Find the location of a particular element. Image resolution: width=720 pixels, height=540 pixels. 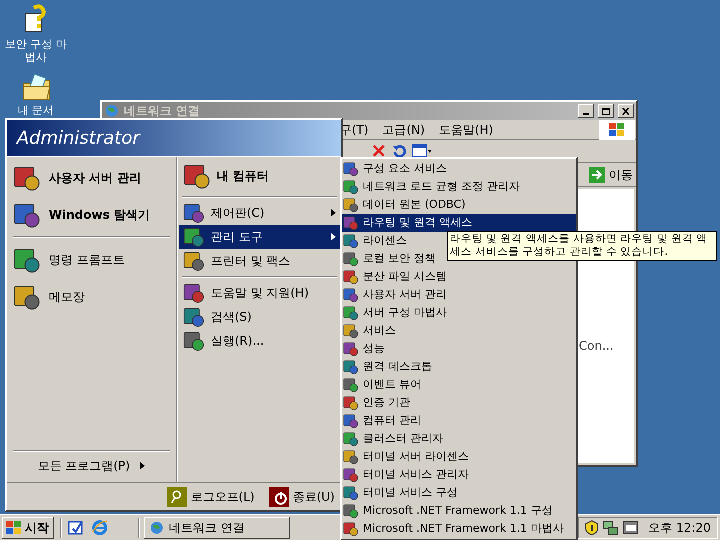

window-title: 네트워크 연결 is located at coordinates (163, 111).